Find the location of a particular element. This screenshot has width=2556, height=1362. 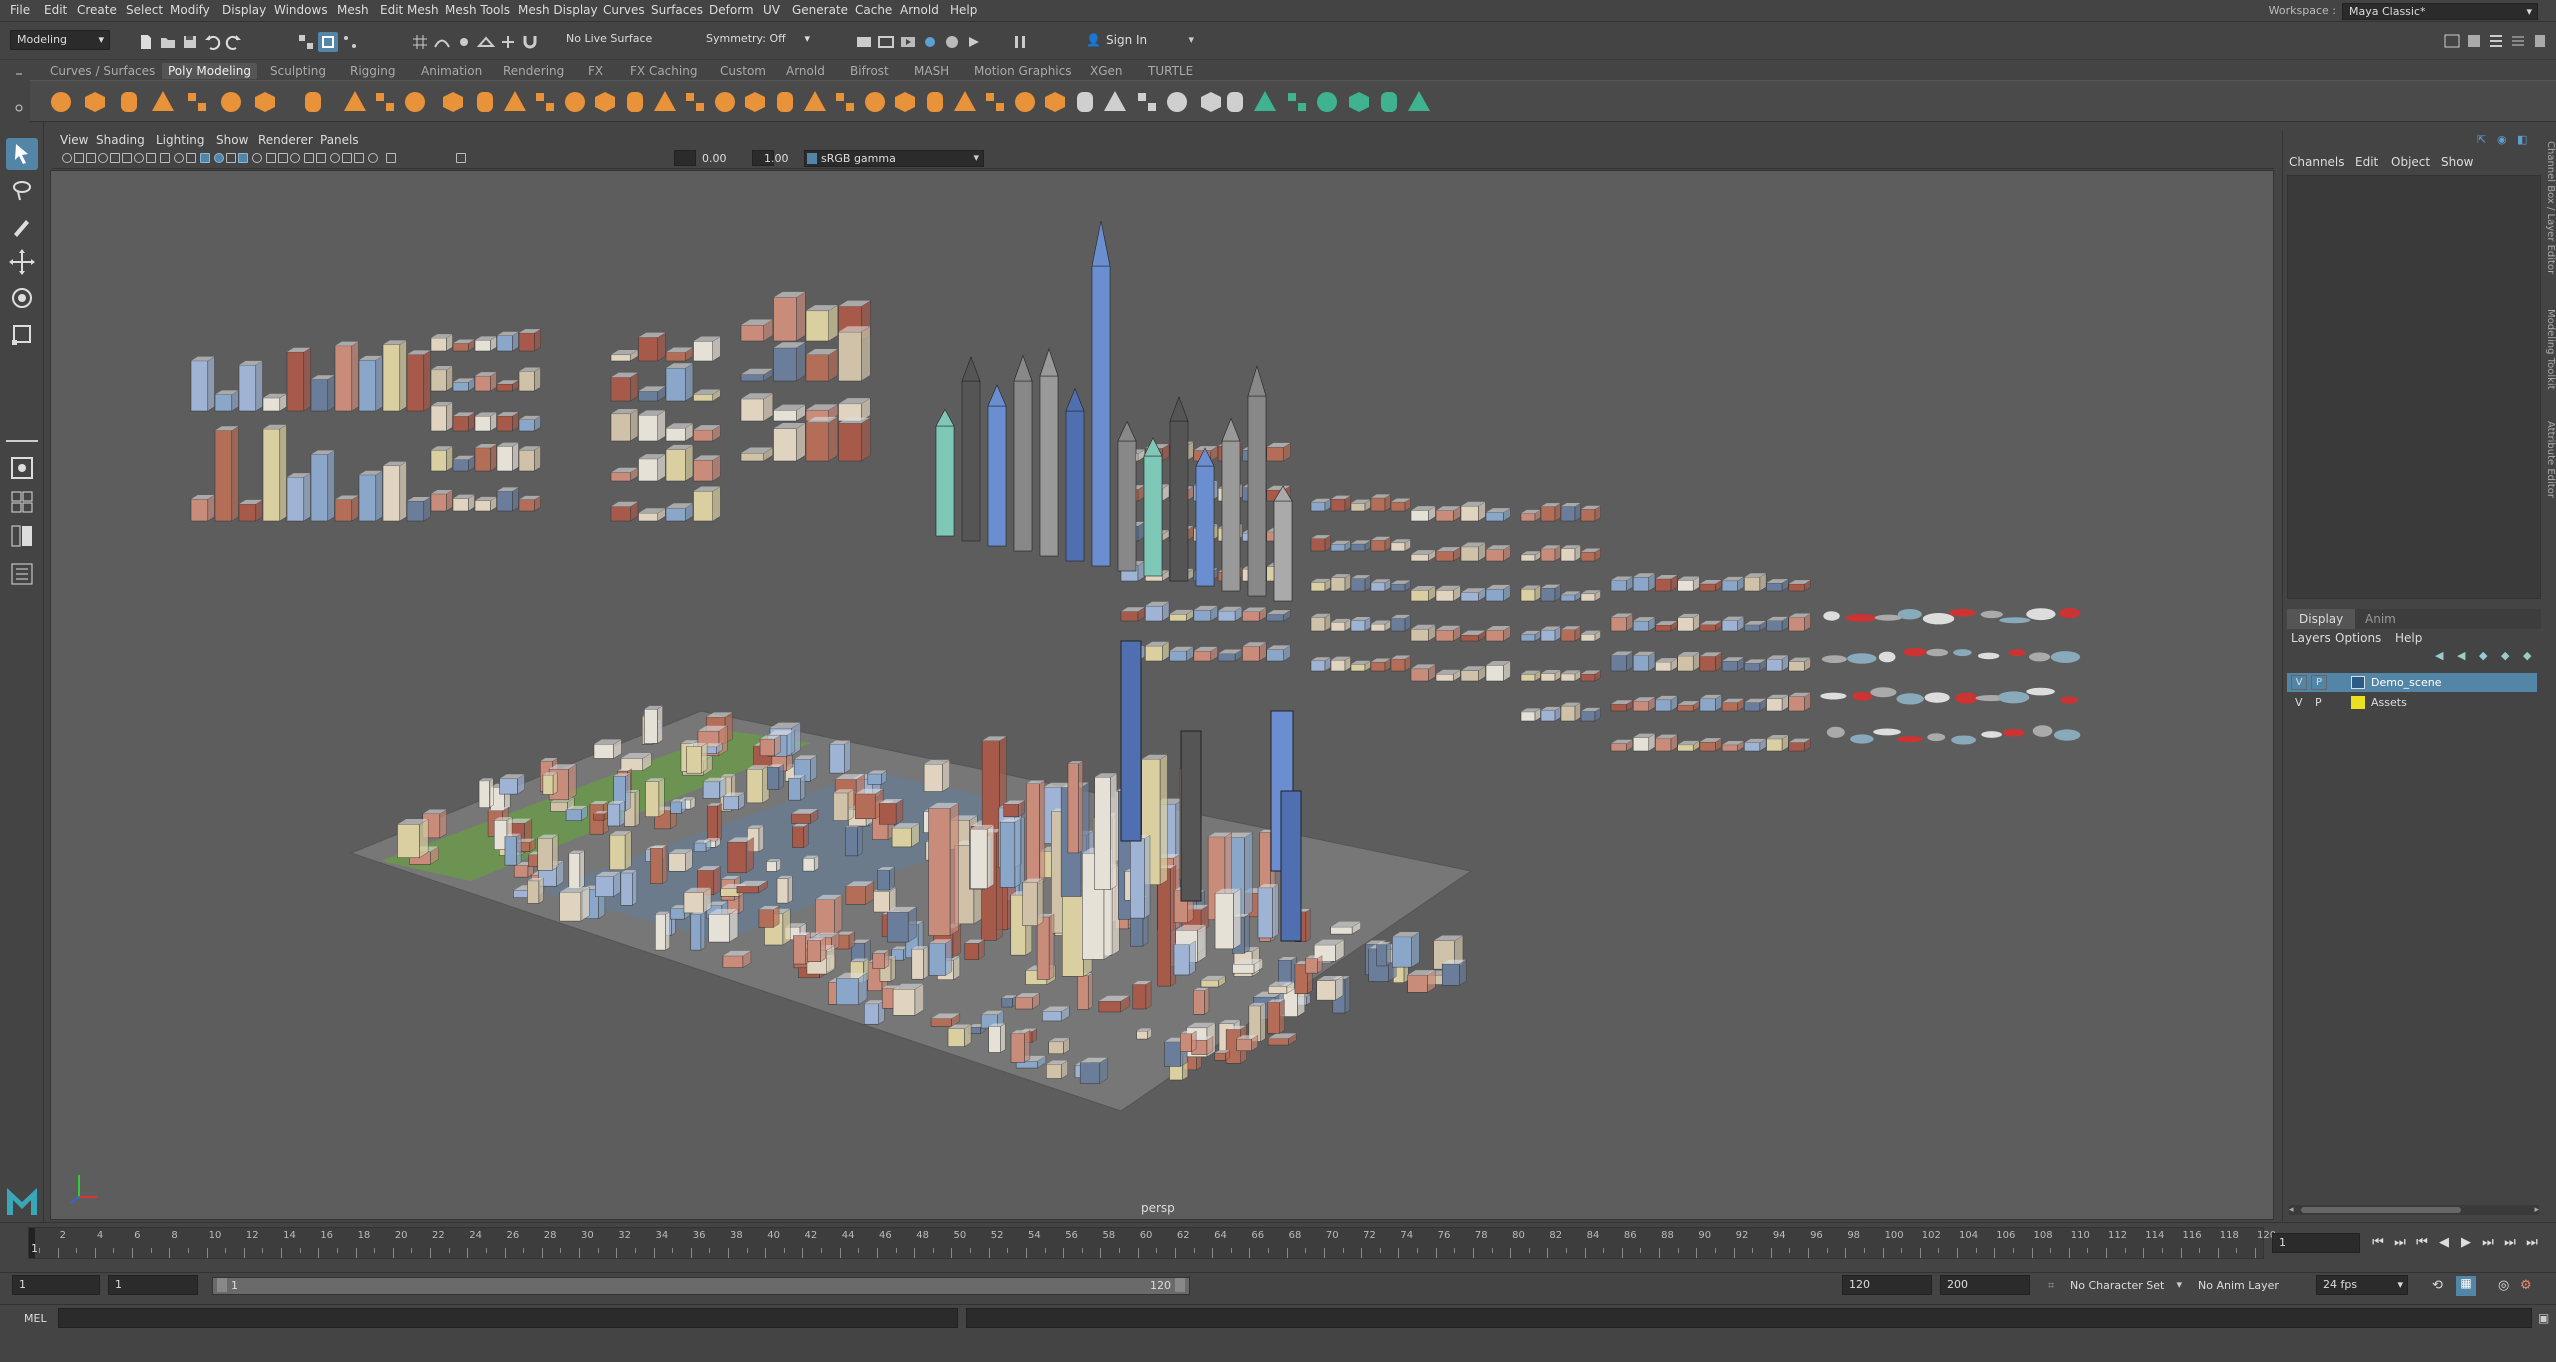

loop-icon: ⟲ is located at coordinates (2437, 1285).